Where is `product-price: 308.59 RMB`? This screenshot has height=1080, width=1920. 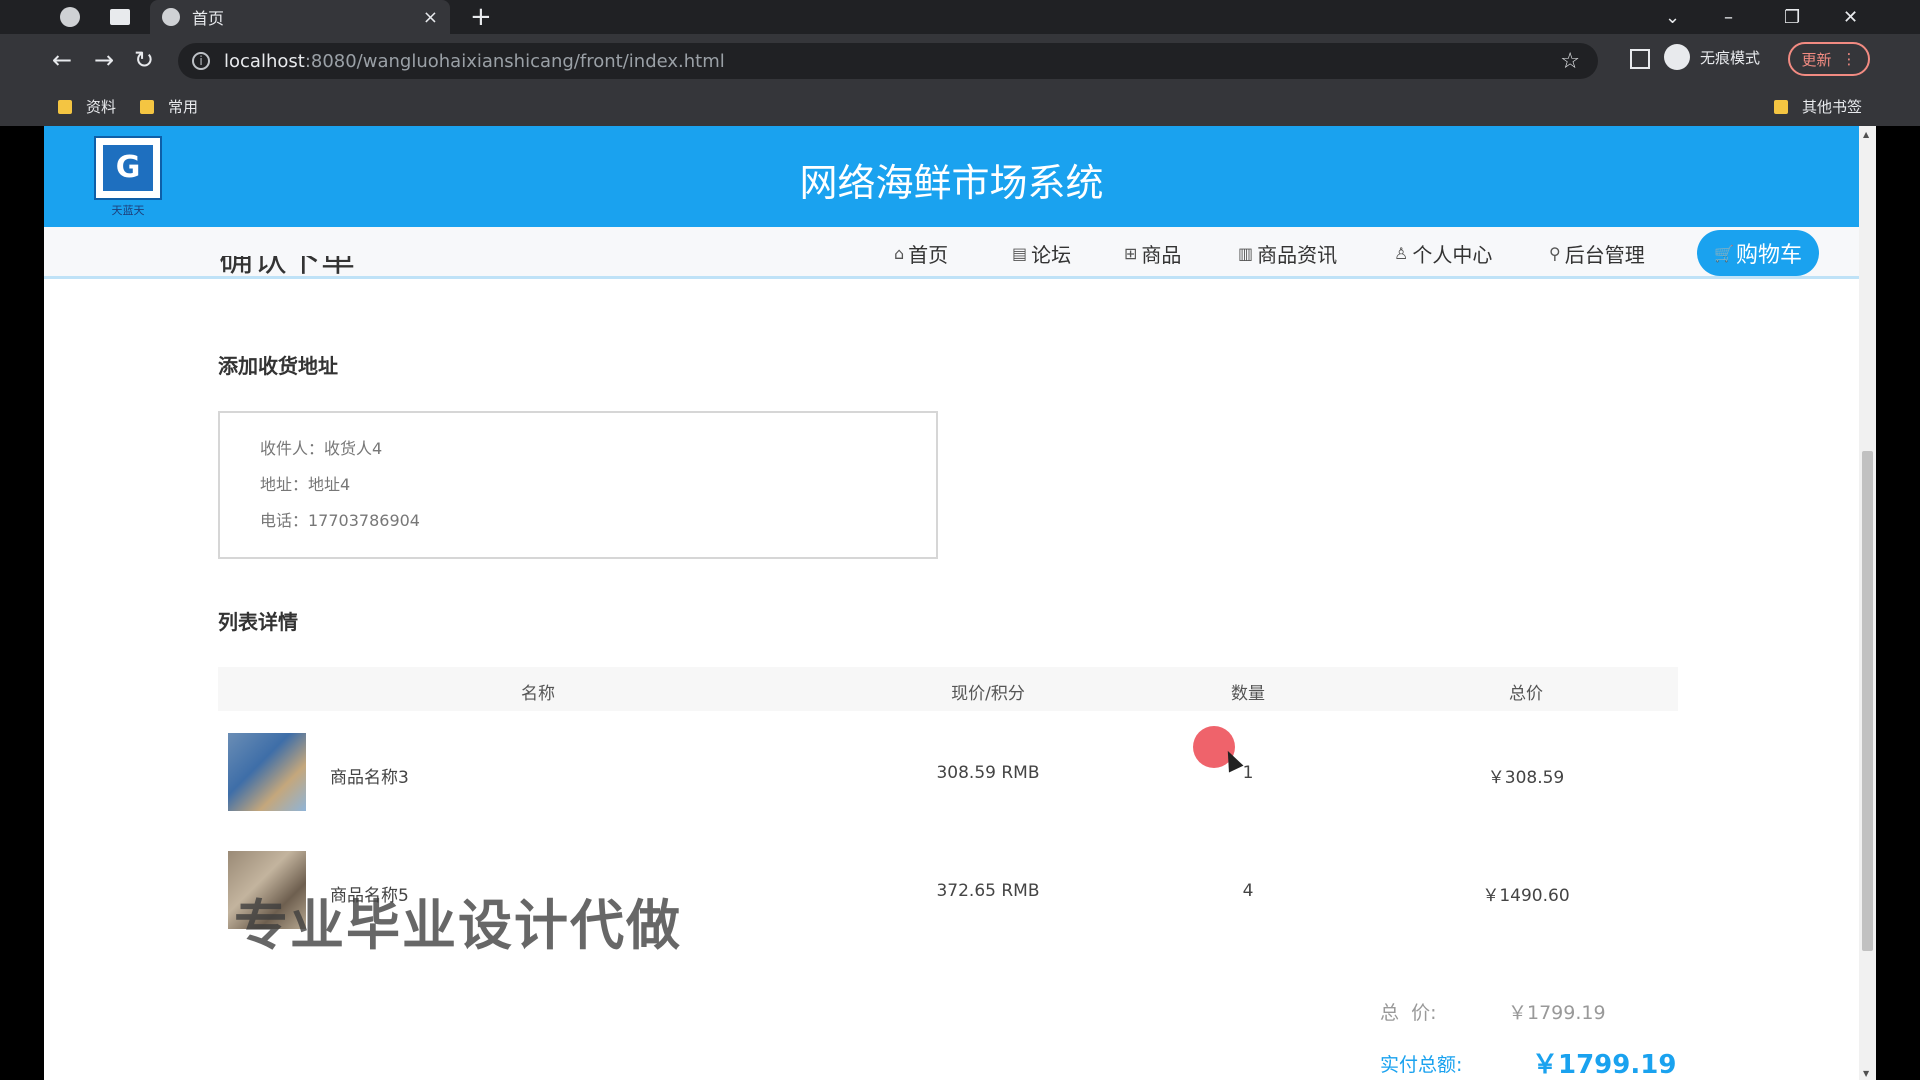
product-price: 308.59 RMB is located at coordinates (988, 773).